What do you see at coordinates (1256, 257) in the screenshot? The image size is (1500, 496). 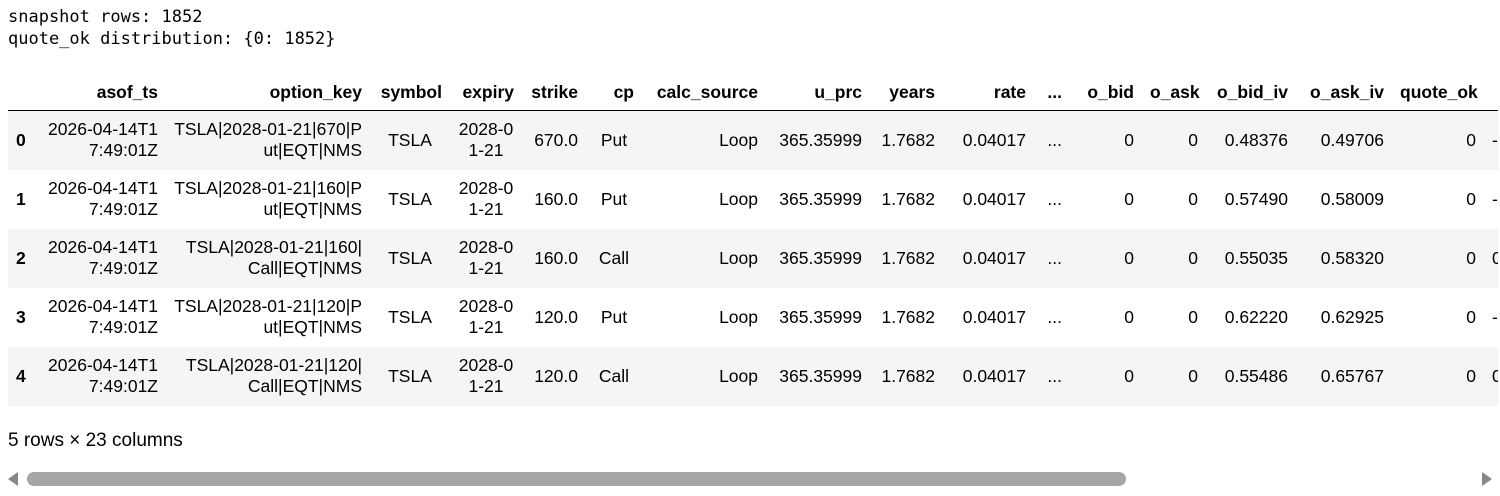 I see `cell-o-bid-iv: 0.55035` at bounding box center [1256, 257].